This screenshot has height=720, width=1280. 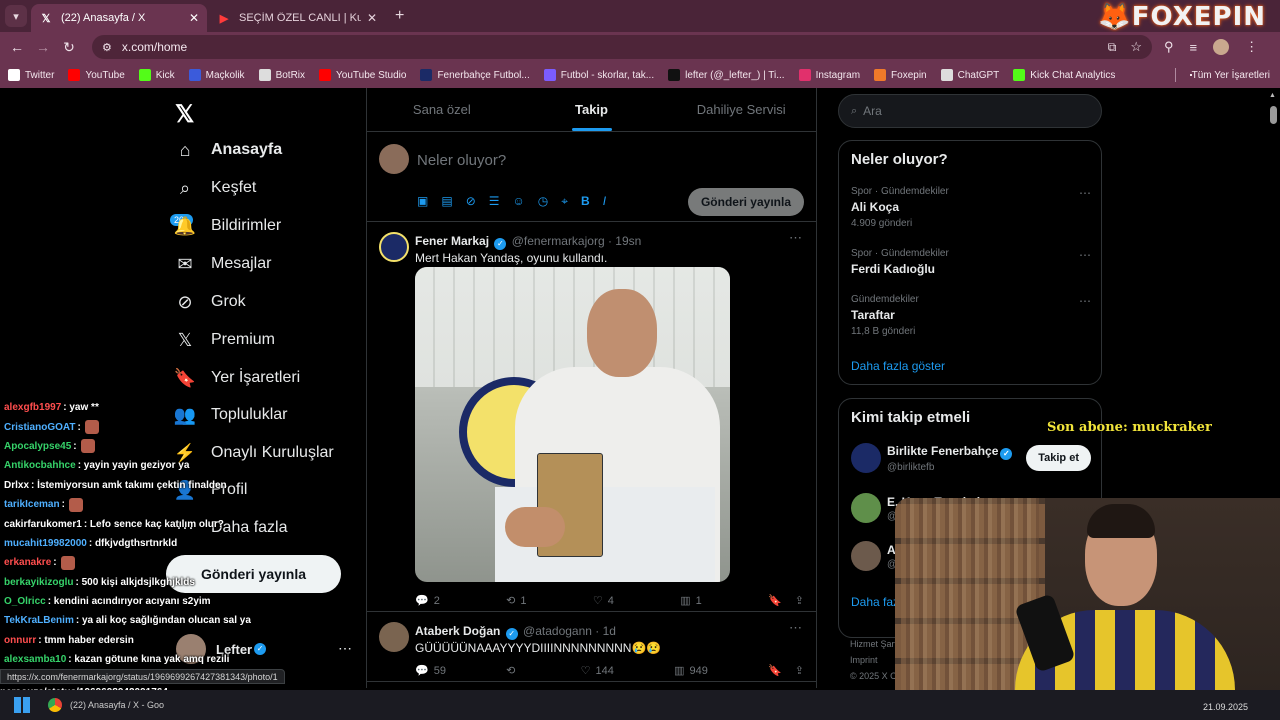 I want to click on menu-icon: ⋮, so click(x=1251, y=47).